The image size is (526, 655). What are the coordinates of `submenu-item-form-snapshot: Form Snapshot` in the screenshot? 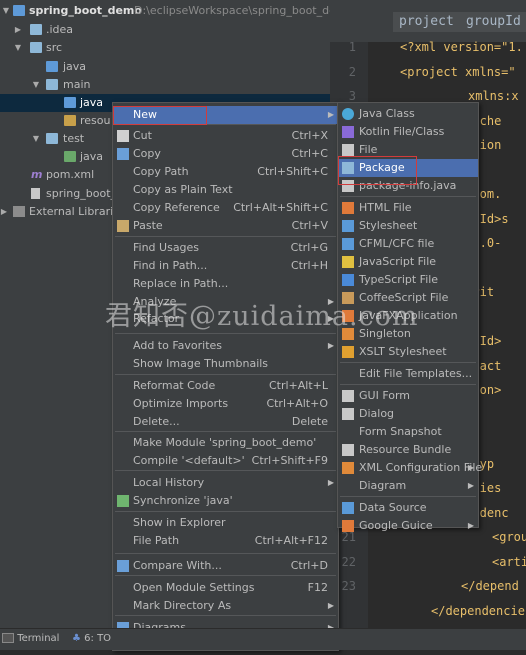 It's located at (408, 432).